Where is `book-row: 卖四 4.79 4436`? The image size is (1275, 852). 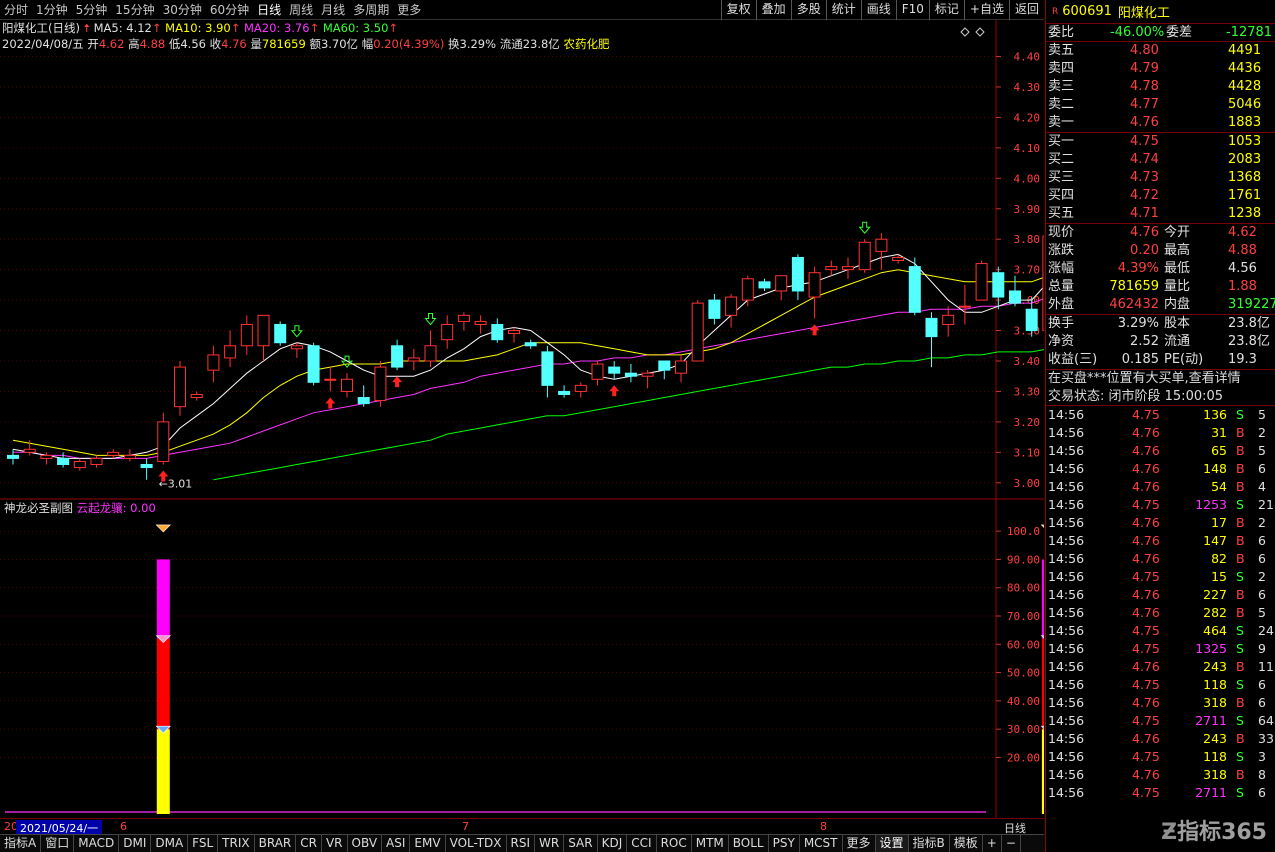 book-row: 卖四 4.79 4436 is located at coordinates (1160, 69).